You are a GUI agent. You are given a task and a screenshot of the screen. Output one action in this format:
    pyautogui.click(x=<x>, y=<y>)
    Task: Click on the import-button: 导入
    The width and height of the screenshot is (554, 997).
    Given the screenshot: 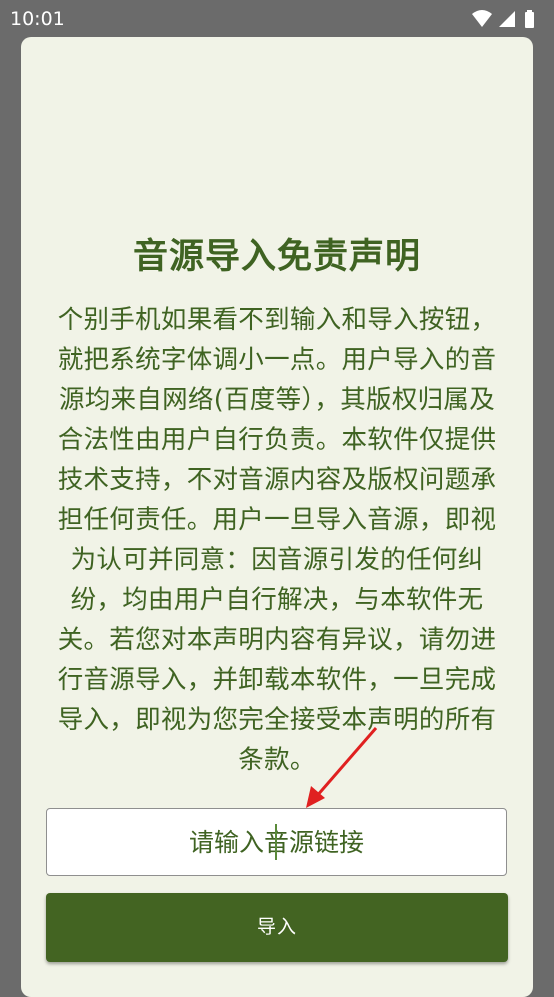 What is the action you would take?
    pyautogui.click(x=277, y=927)
    